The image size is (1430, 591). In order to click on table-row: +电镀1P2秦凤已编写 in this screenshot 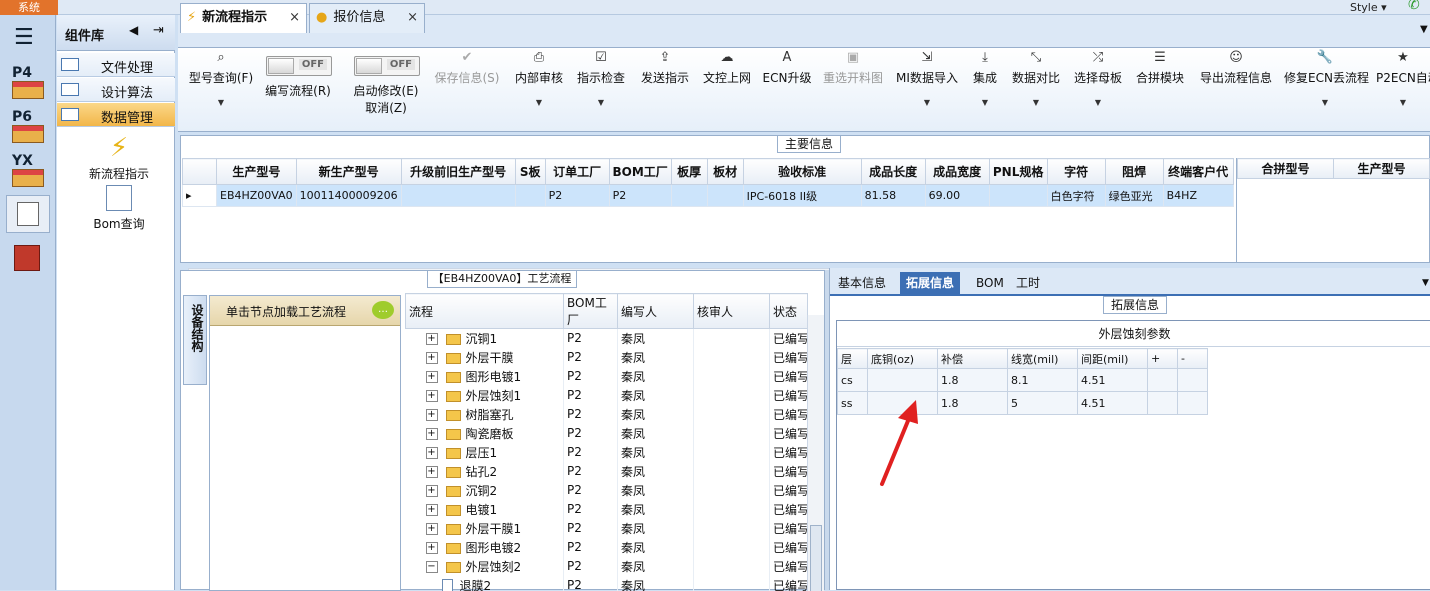, I will do `click(607, 509)`.